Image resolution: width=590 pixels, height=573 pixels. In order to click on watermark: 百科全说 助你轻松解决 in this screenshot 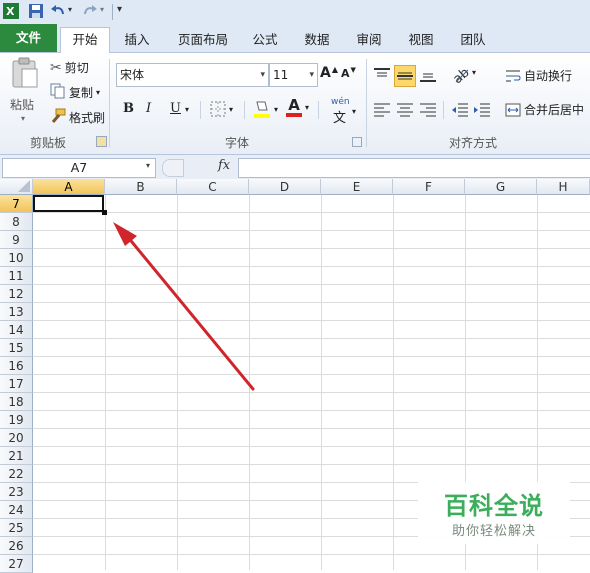, I will do `click(494, 513)`.